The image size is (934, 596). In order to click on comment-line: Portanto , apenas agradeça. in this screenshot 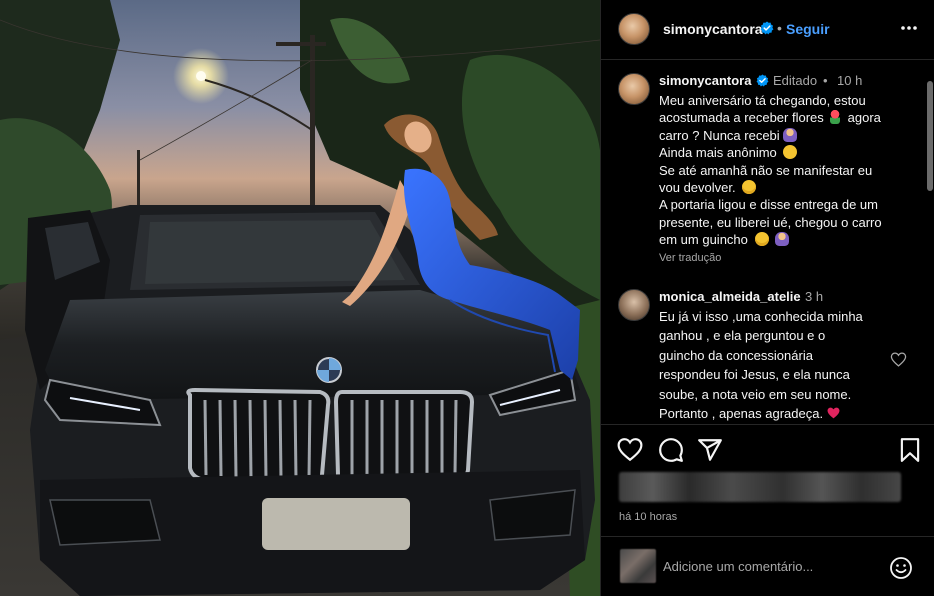, I will do `click(776, 413)`.